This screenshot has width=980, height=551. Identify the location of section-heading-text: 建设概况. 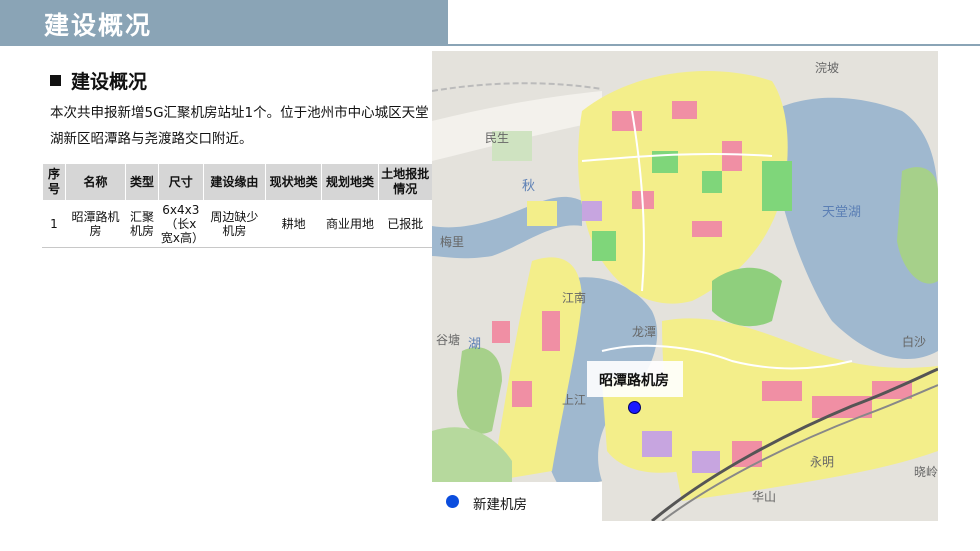
(109, 82).